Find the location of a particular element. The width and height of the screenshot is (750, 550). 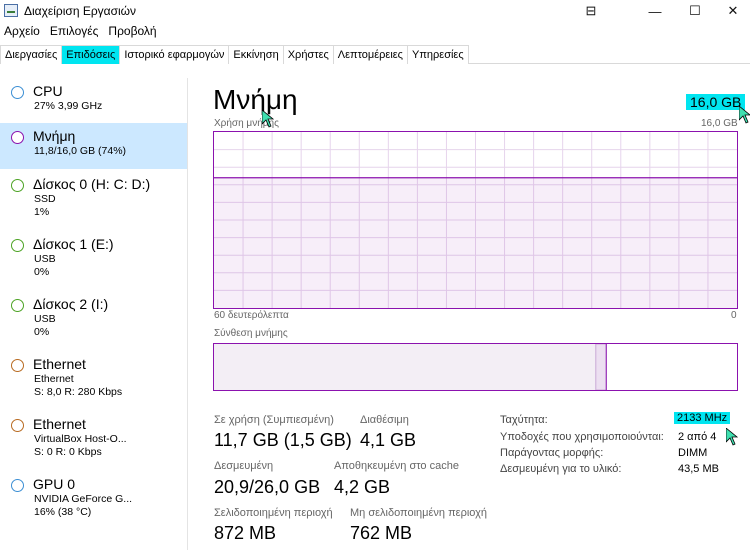

sidebar-item-cpu: CPU 27% 3,99 GHz is located at coordinates (93, 101).